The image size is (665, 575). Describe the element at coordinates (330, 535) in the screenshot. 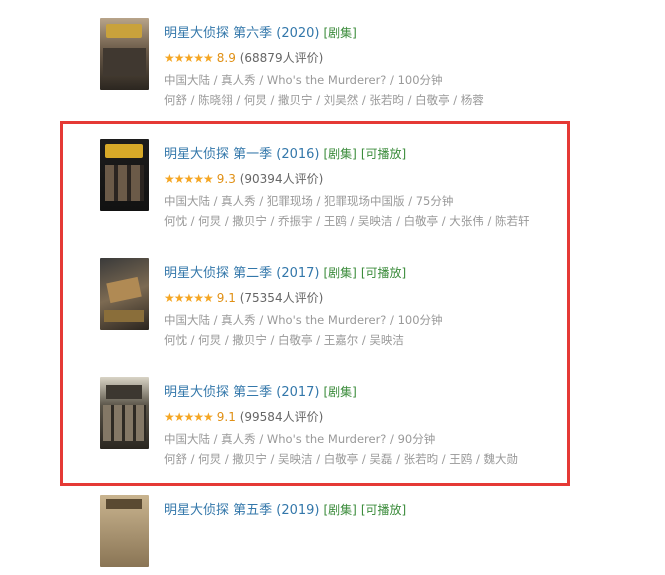

I see `list-item: 明星大侦探 第五季 (2019) [剧集] [可播放]` at that location.